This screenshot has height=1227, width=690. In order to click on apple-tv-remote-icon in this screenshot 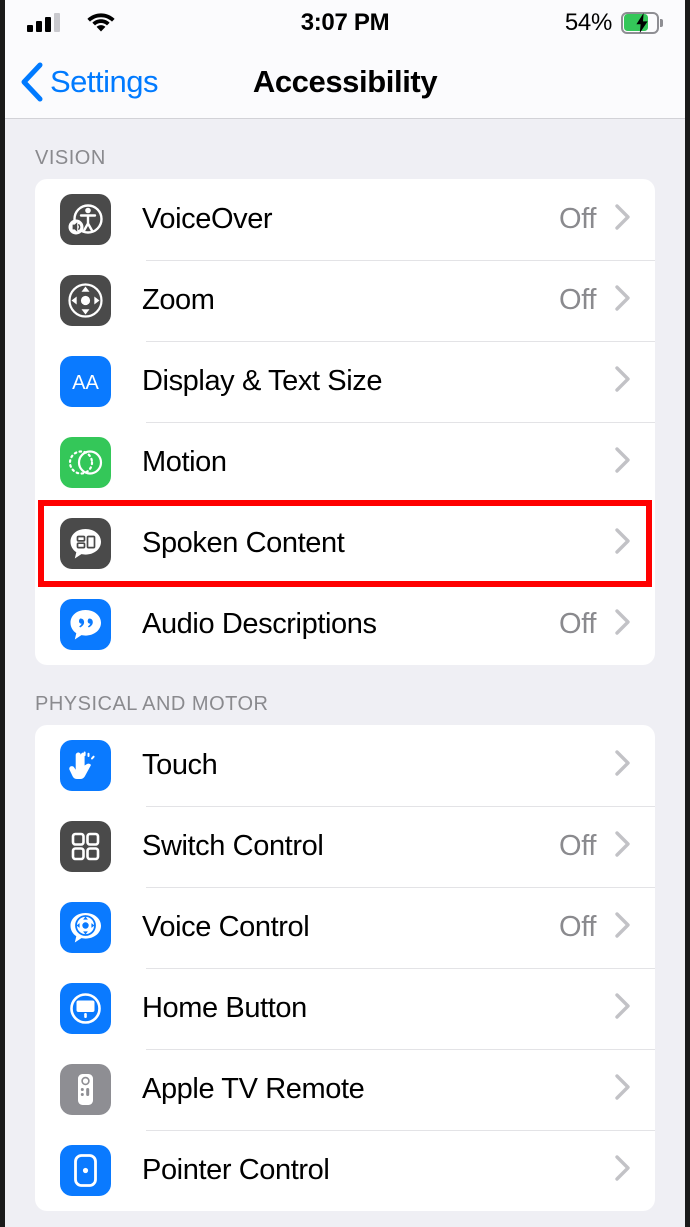, I will do `click(85, 1089)`.